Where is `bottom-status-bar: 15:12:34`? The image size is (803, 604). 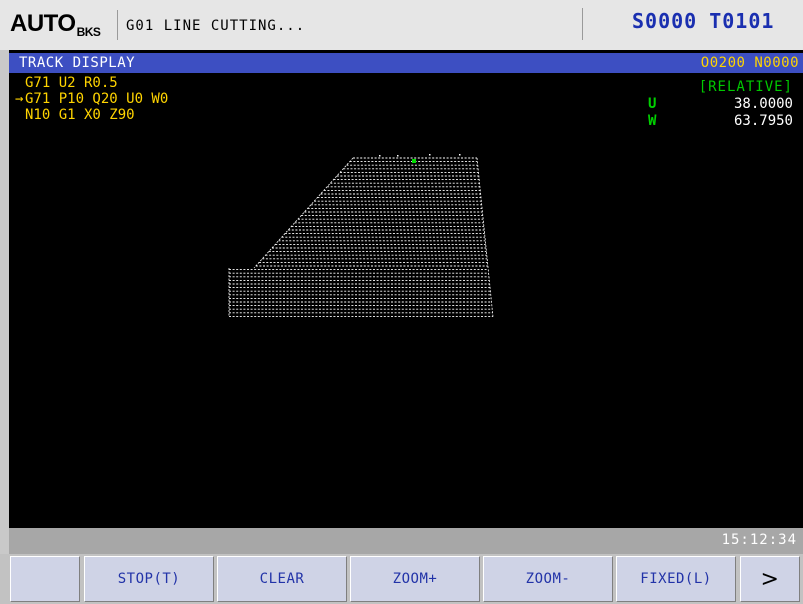
bottom-status-bar: 15:12:34 is located at coordinates (406, 541).